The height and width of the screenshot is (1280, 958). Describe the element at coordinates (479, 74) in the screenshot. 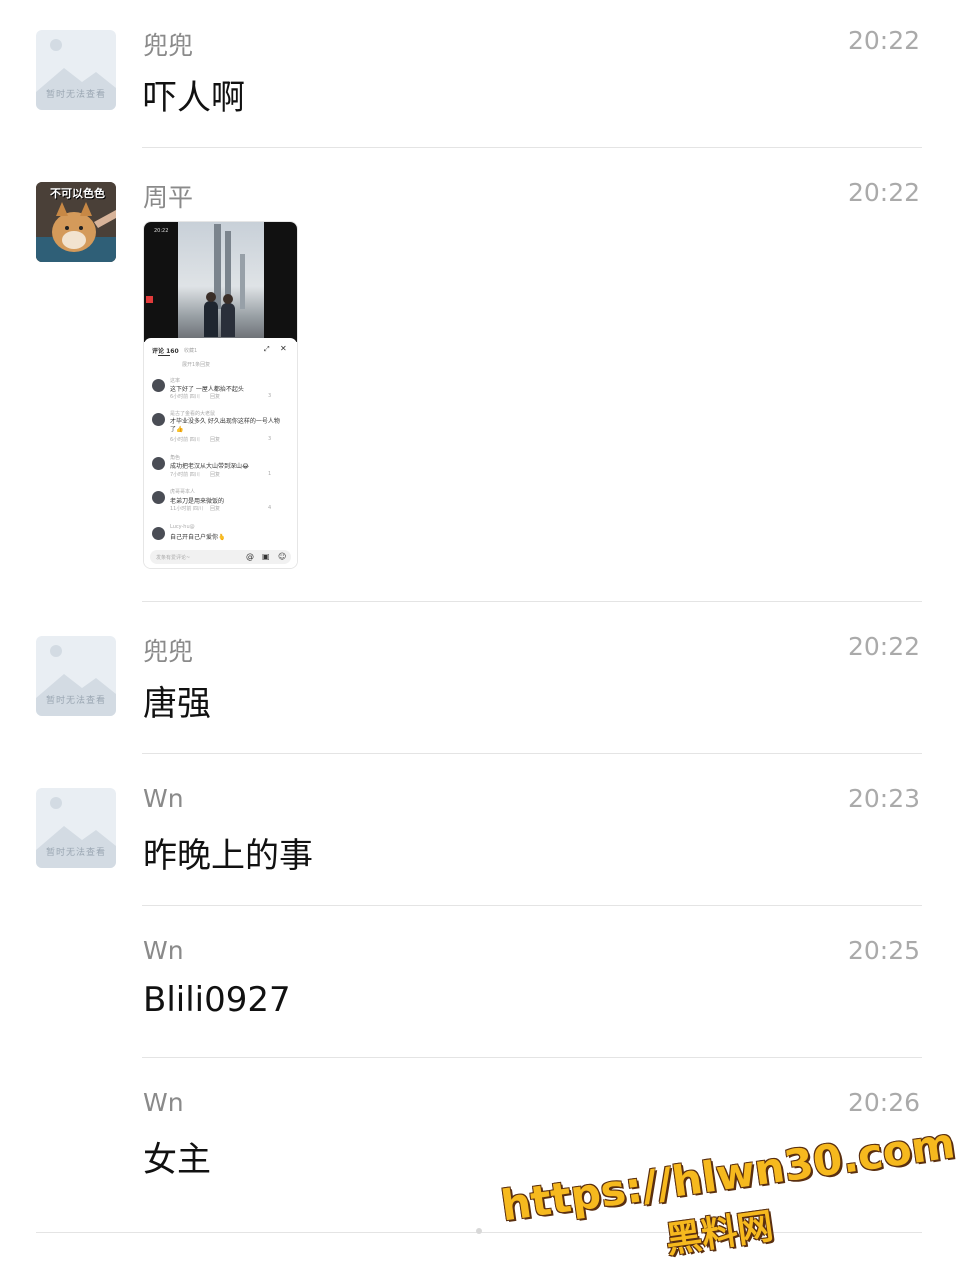

I see `message-item: 暂时无法查看 兜兜 20:22 吓人啊` at that location.